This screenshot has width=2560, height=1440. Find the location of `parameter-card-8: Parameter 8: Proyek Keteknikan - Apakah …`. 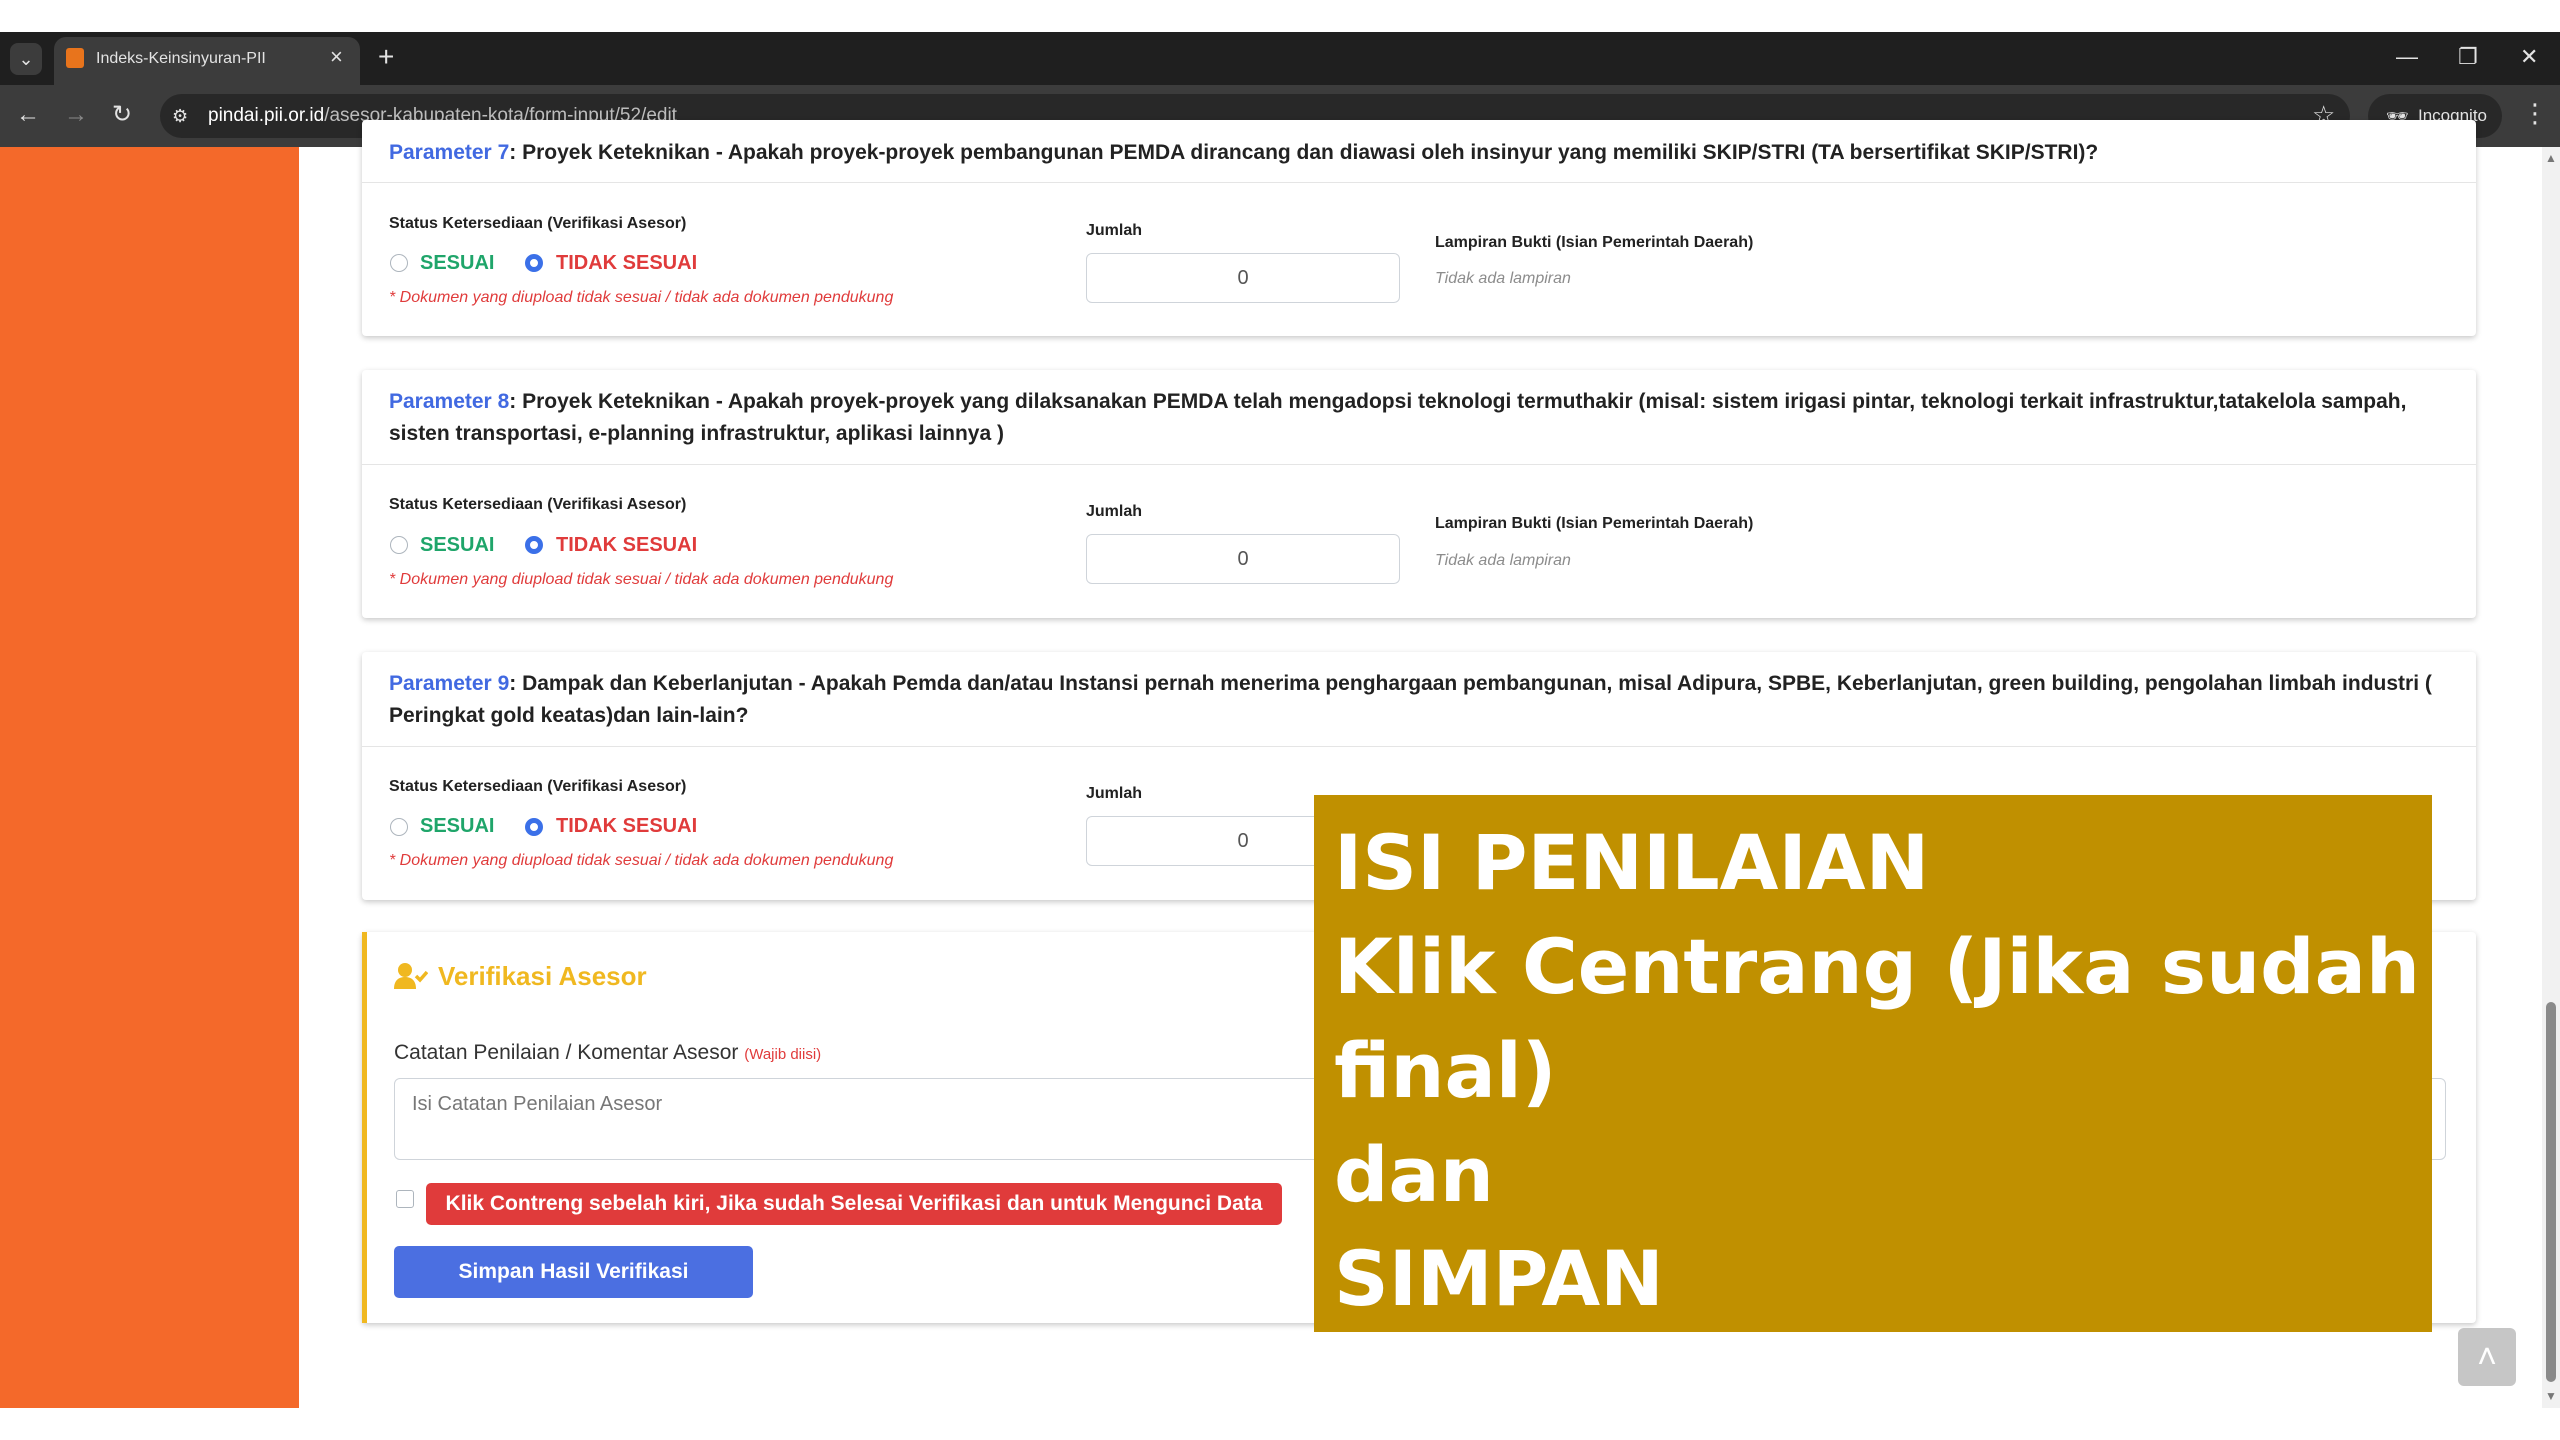

parameter-card-8: Parameter 8: Proyek Keteknikan - Apakah … is located at coordinates (1419, 494).